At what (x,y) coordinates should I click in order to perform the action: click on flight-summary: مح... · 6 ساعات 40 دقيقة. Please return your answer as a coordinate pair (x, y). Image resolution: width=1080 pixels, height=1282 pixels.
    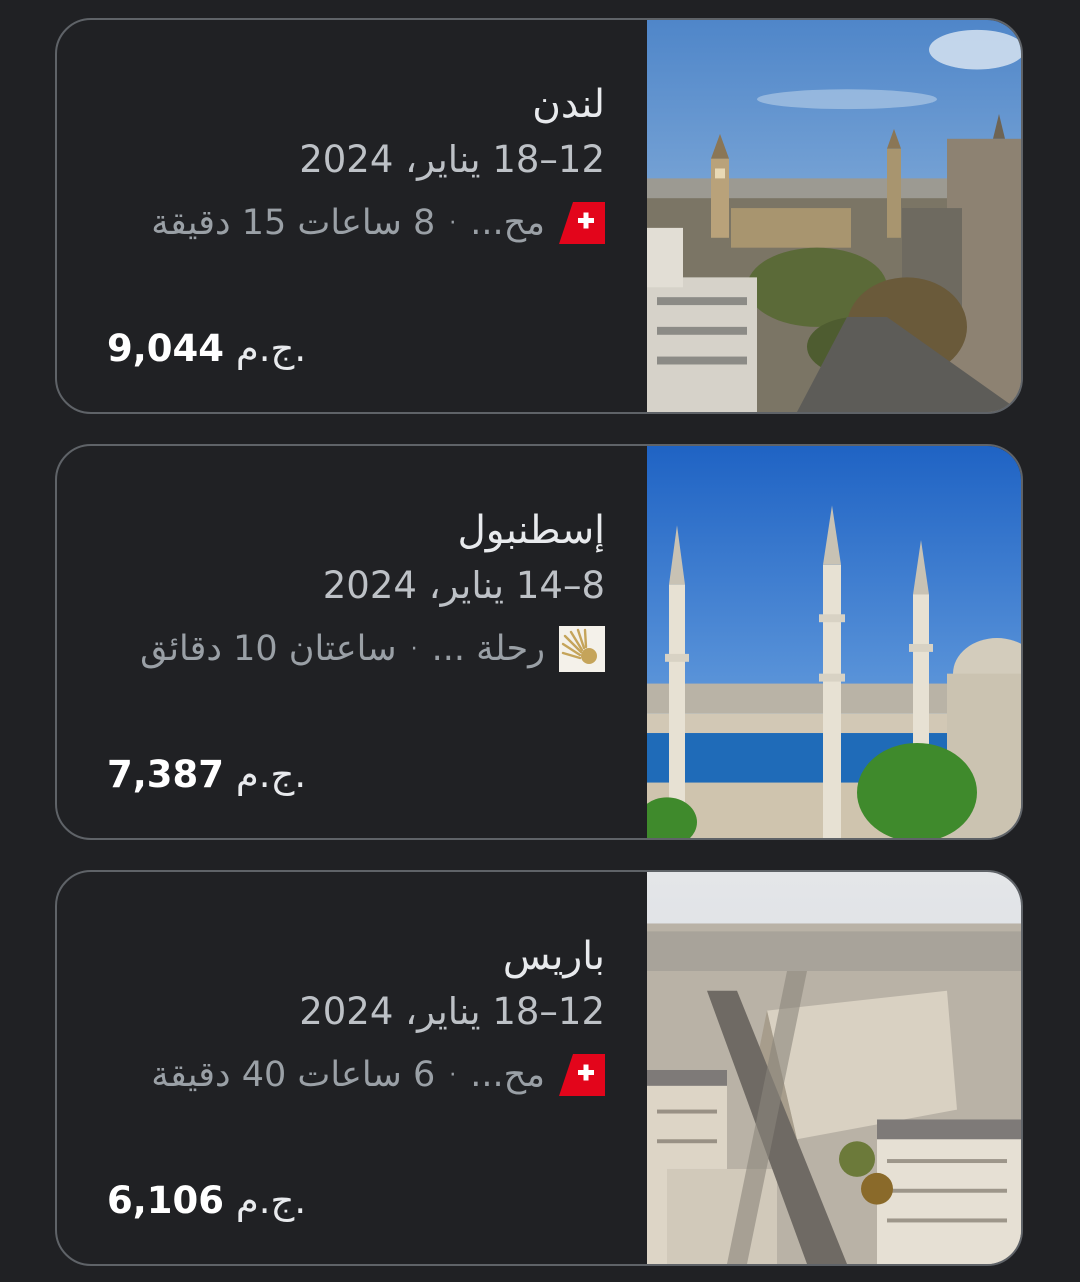
    Looking at the image, I should click on (378, 1075).